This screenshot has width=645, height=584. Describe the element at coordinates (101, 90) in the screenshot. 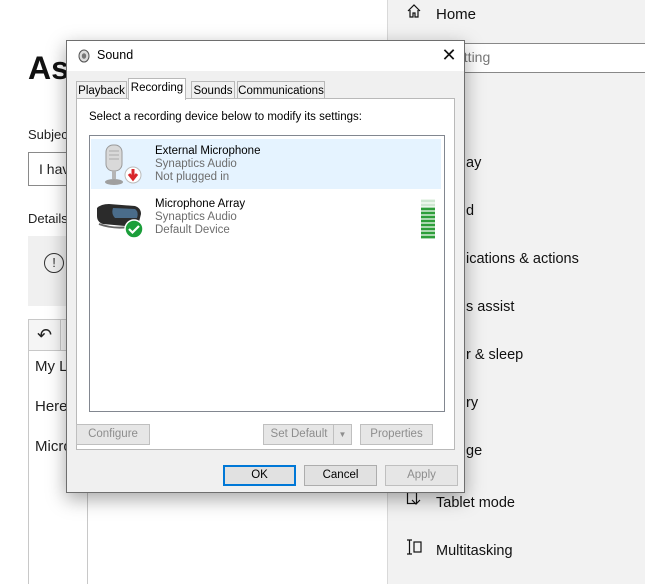

I see `tab-playback: Playback` at that location.